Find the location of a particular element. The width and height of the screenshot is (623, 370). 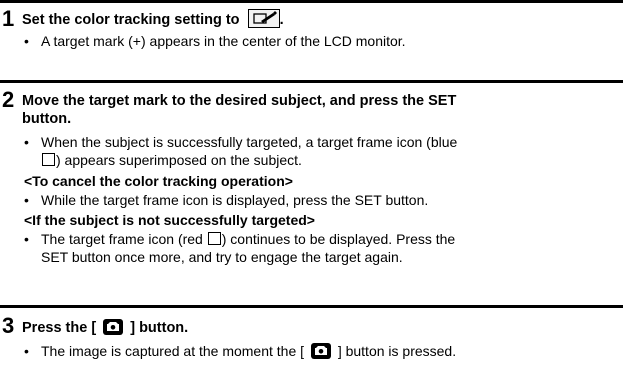

step-3-title-pre: Press the [ is located at coordinates (59, 328).